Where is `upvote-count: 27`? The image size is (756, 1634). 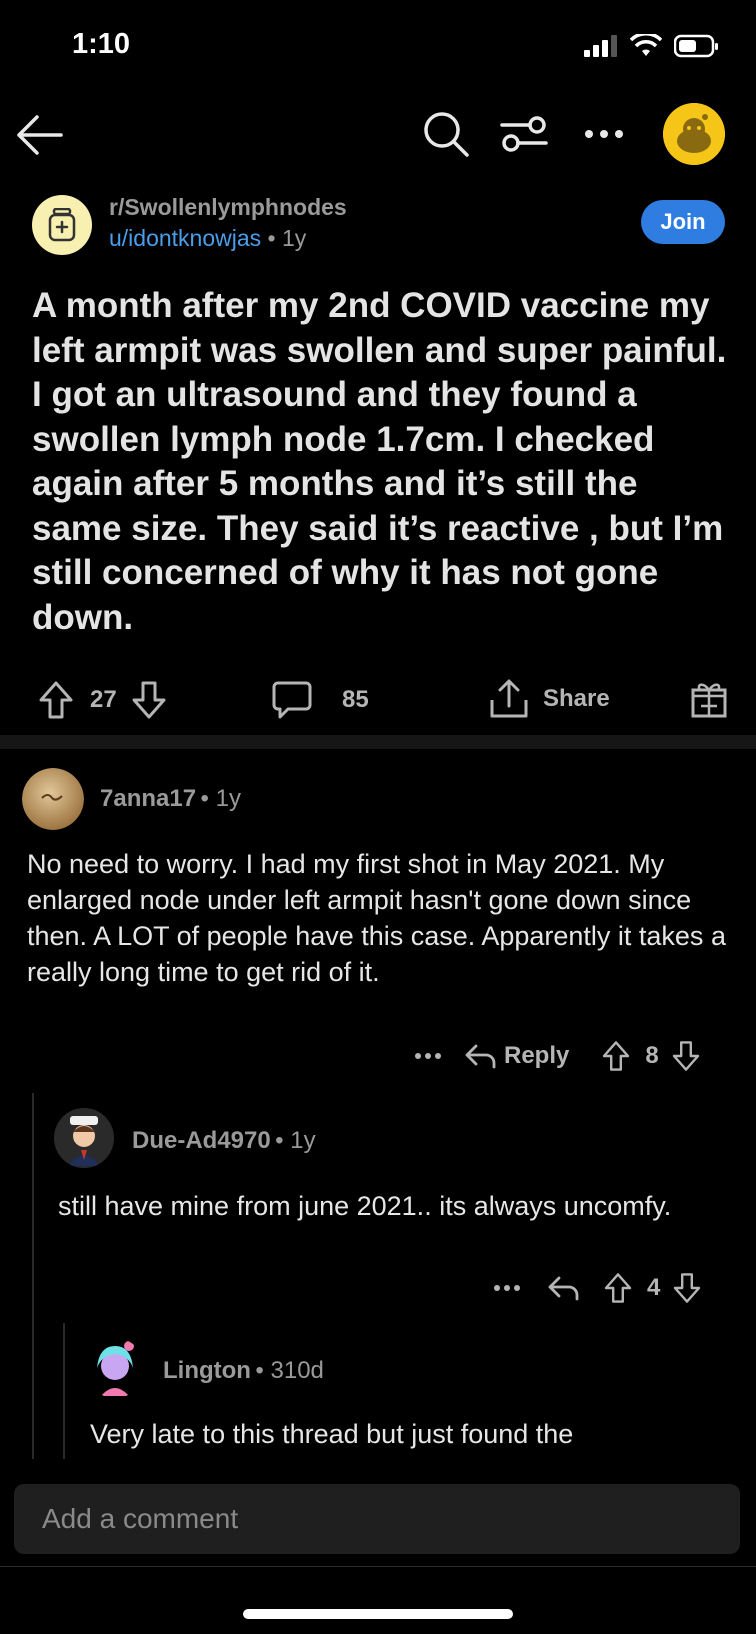 upvote-count: 27 is located at coordinates (103, 699).